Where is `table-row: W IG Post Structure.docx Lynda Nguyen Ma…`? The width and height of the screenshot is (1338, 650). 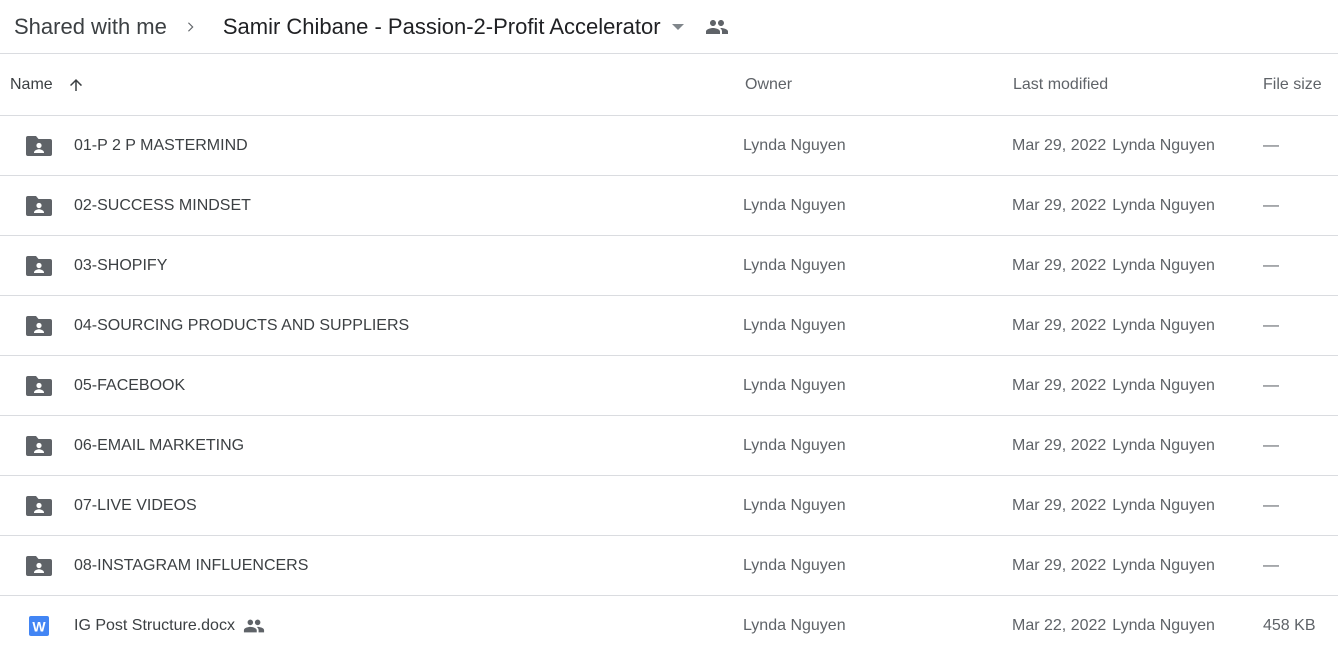 table-row: W IG Post Structure.docx Lynda Nguyen Ma… is located at coordinates (669, 623).